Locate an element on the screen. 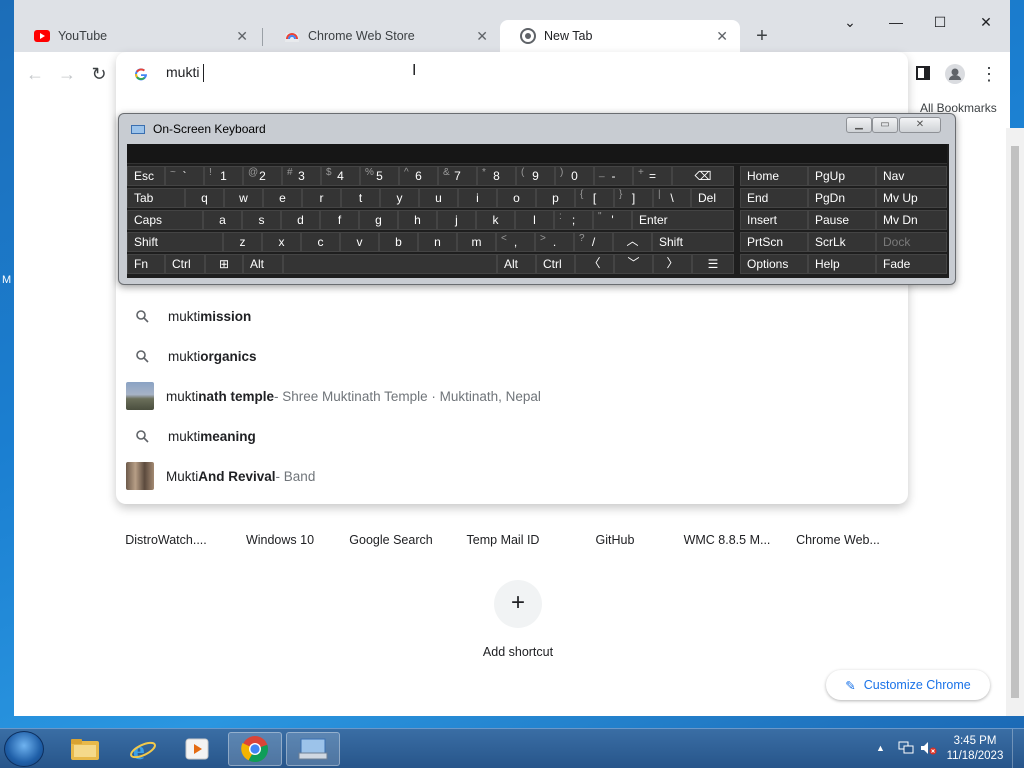 This screenshot has width=1024, height=768. key-context-menu: ☰ is located at coordinates (713, 264).